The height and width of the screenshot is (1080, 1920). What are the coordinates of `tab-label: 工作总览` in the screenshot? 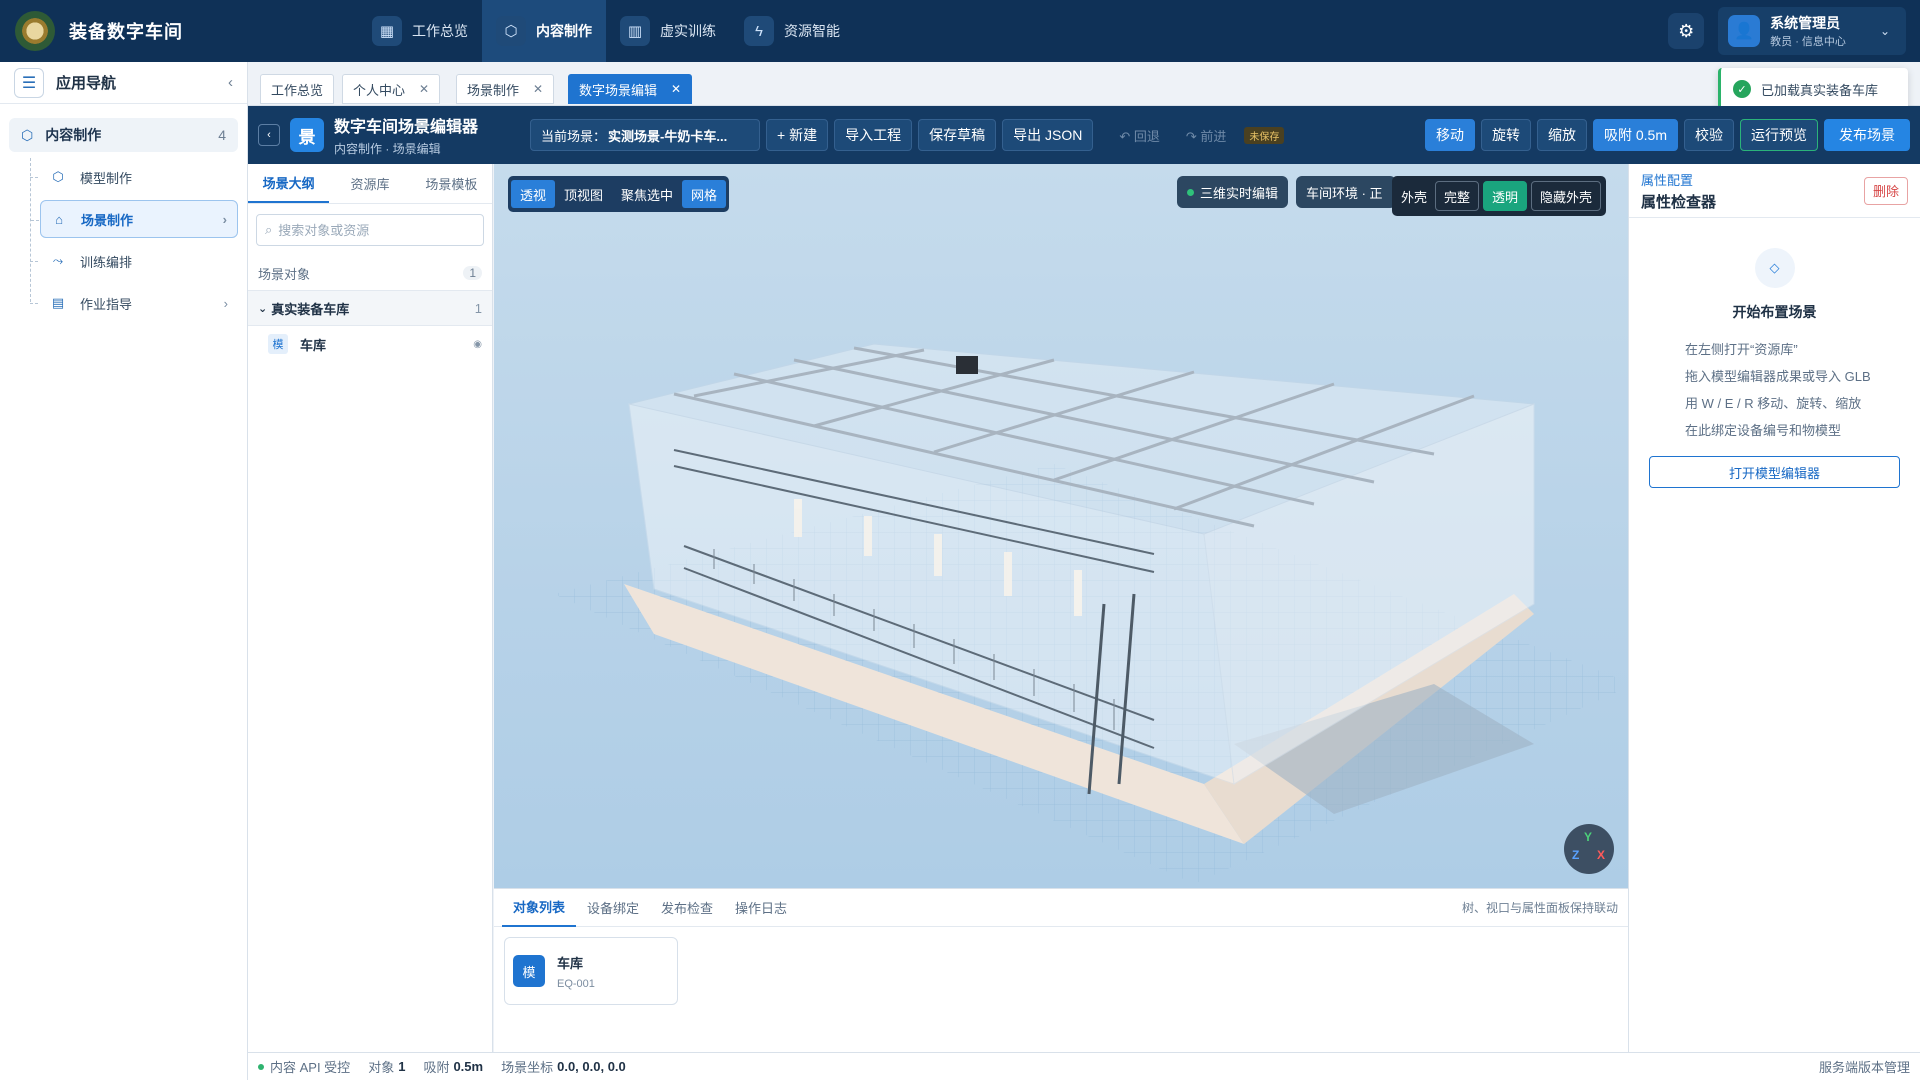 It's located at (297, 90).